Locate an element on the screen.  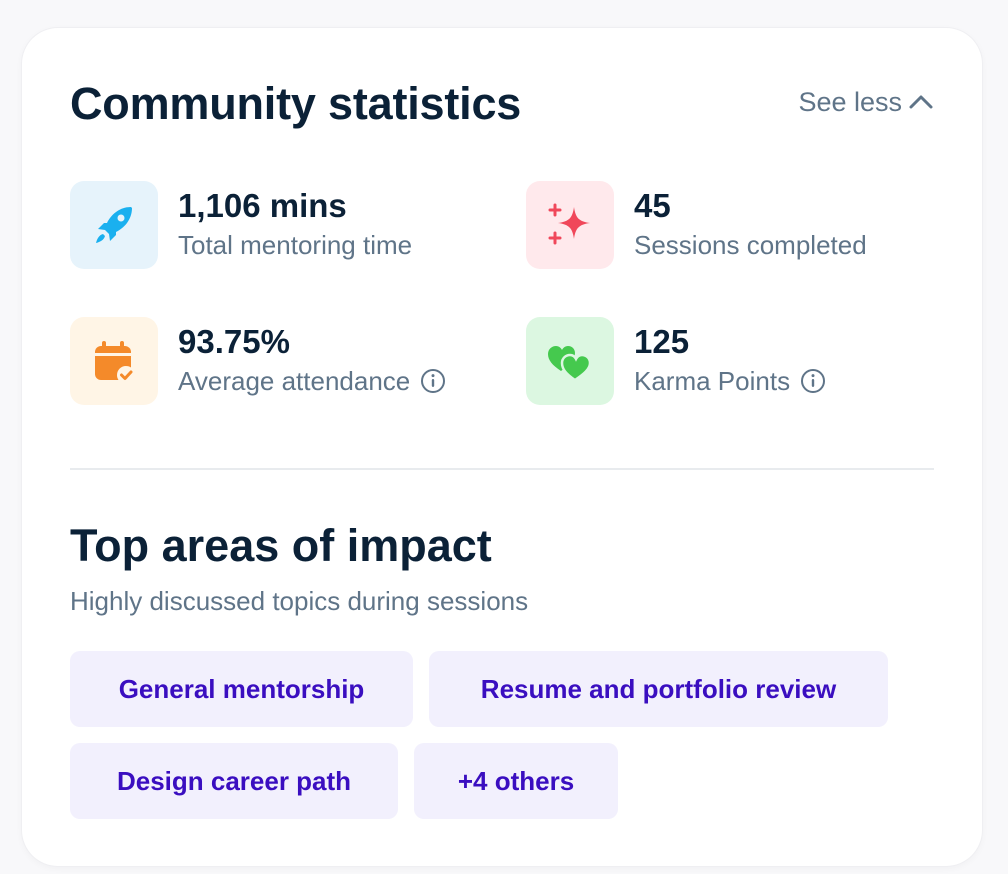
chip-resume-portfolio-review: Resume and portfolio review is located at coordinates (658, 689).